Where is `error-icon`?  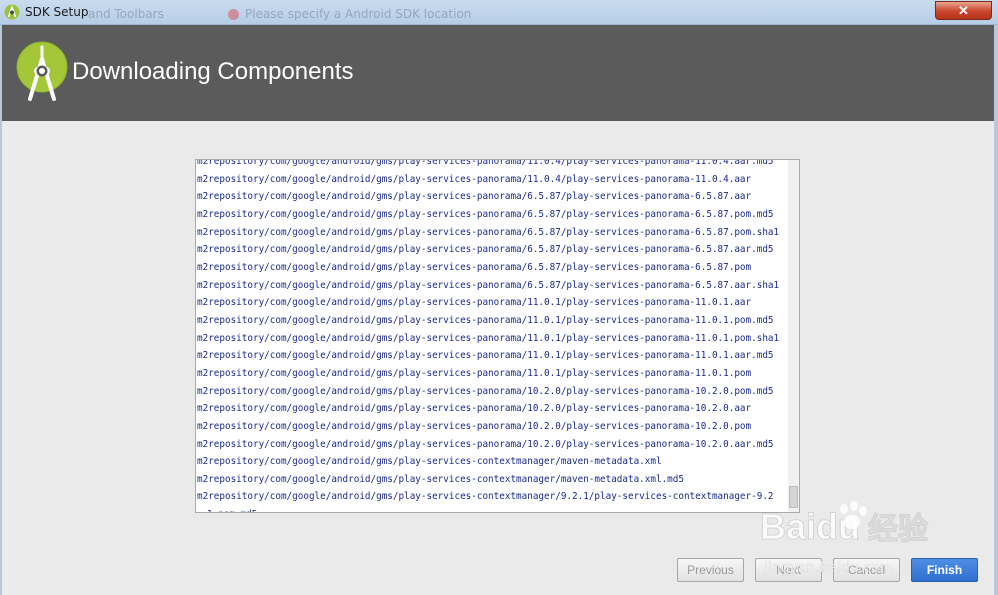
error-icon is located at coordinates (233, 14).